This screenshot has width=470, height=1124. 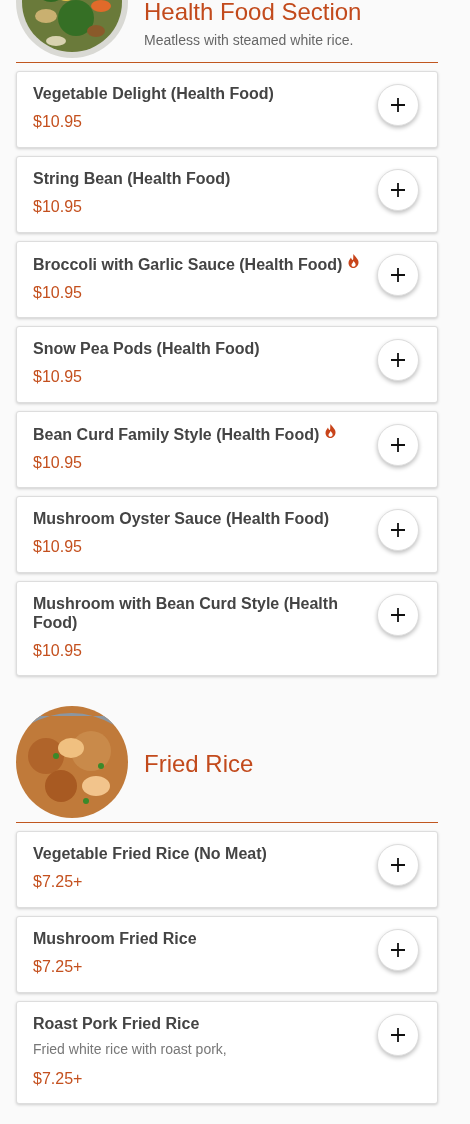 I want to click on dish-name: Bean Curd Family Style (Health Food), so click(x=176, y=434).